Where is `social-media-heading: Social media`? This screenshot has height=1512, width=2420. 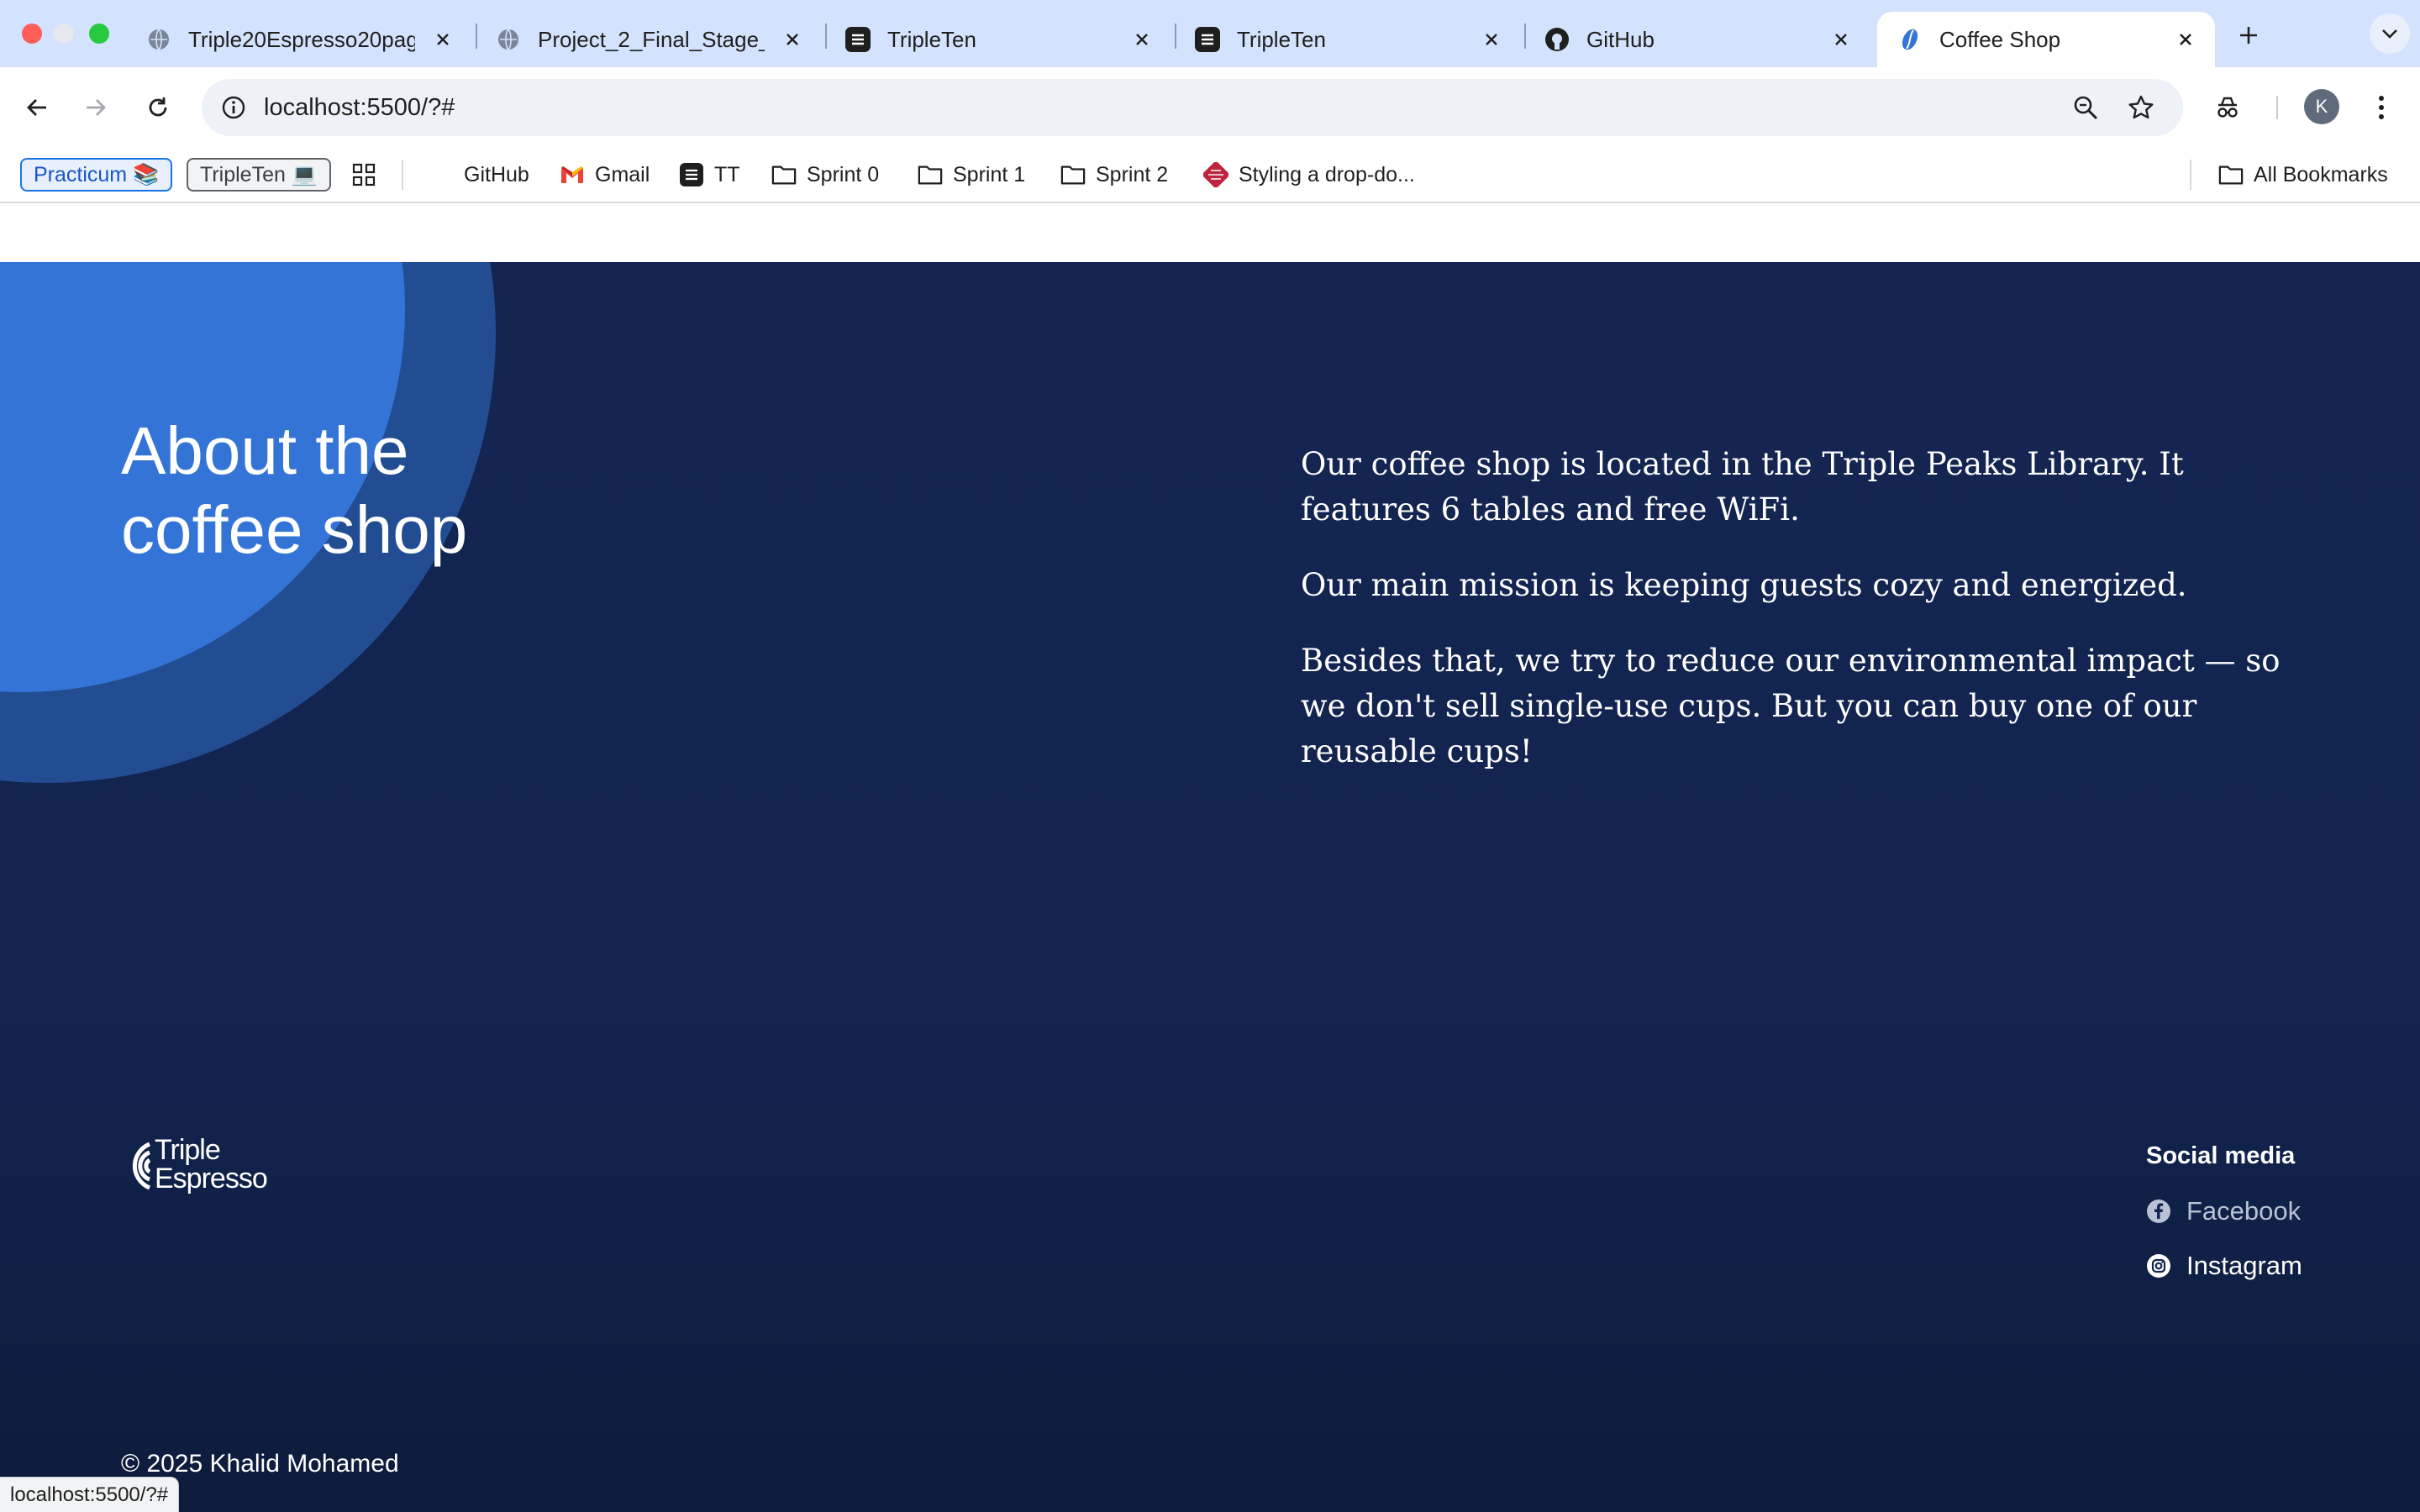 social-media-heading: Social media is located at coordinates (2221, 1155).